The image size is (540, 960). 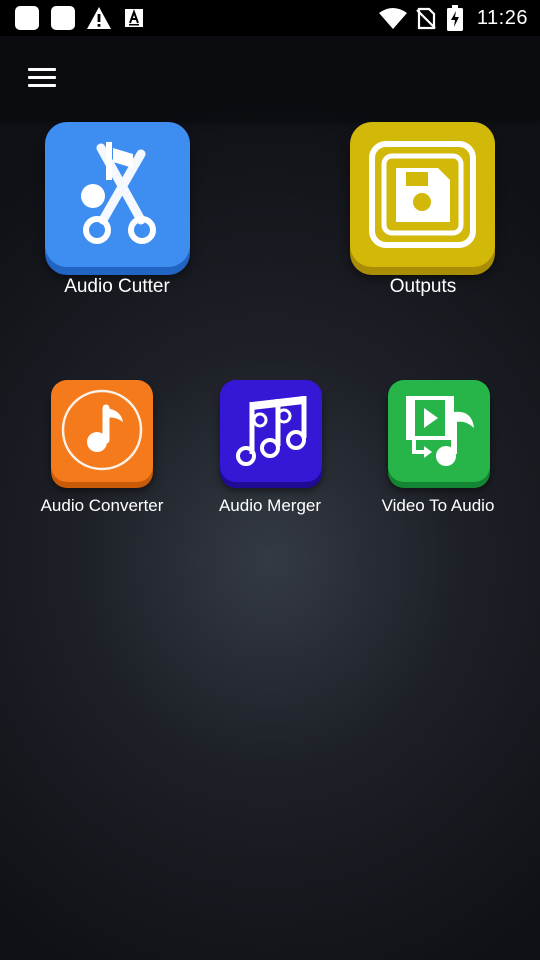 I want to click on audio-converter-tile: Audio Converter, so click(x=102, y=460).